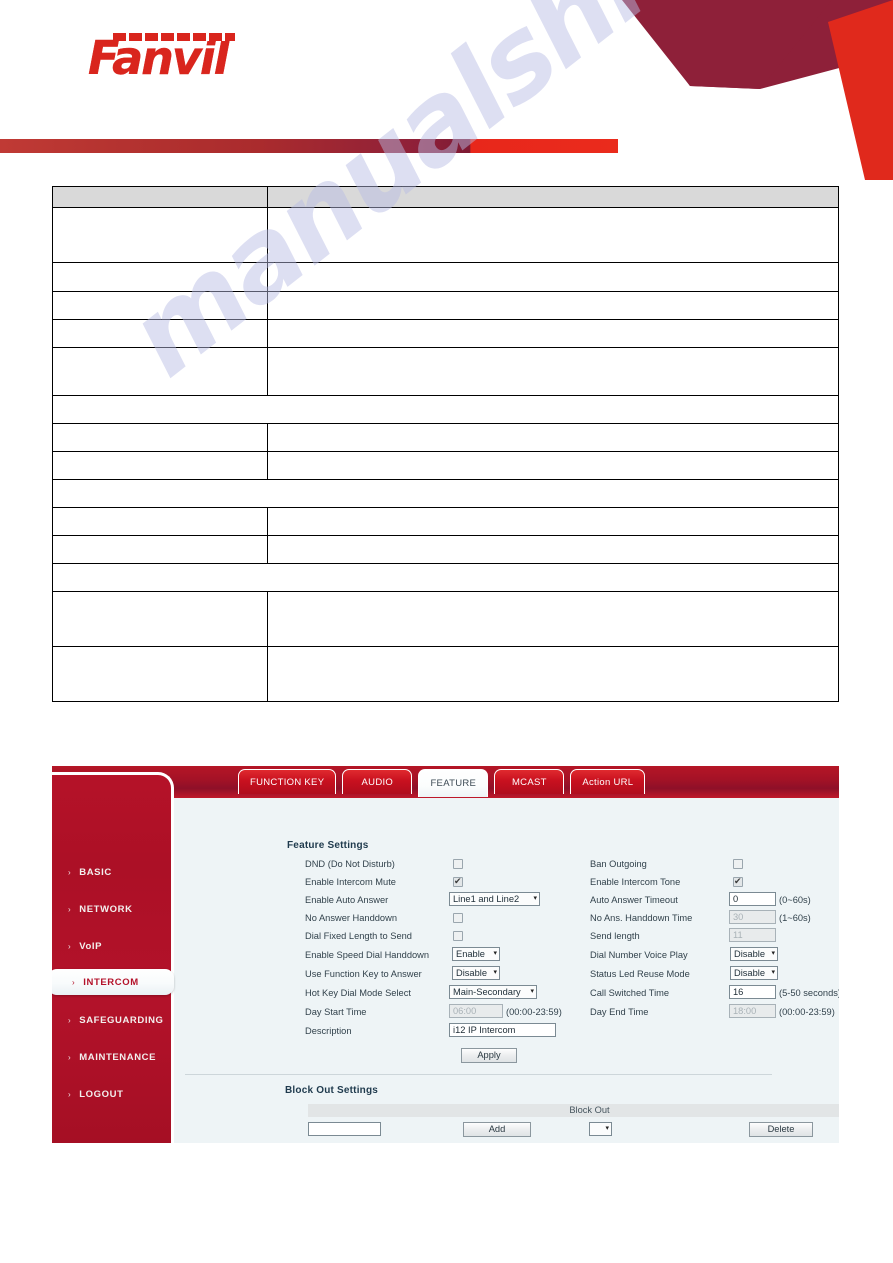  Describe the element at coordinates (363, 974) in the screenshot. I see `label-function-key-answer: Use Function Key to Answer` at that location.